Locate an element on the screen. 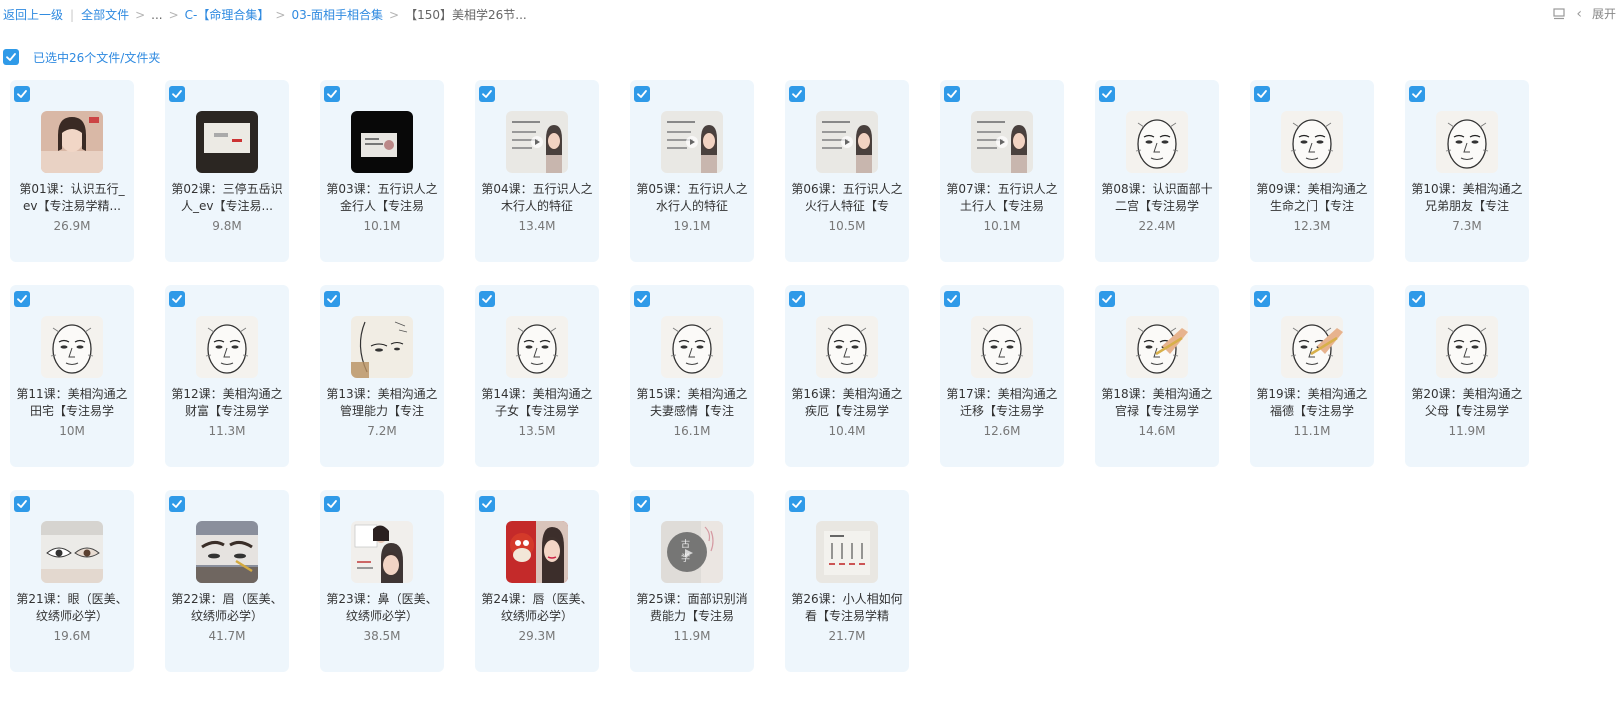 The image size is (1620, 707). file-name: 第26课：小人相如何看【专注易学精 is located at coordinates (847, 608).